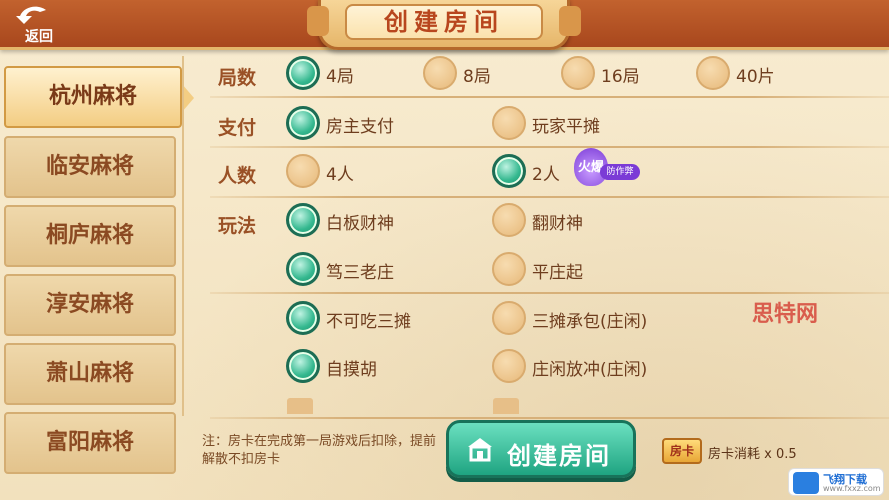 This screenshot has width=889, height=500. I want to click on option-label: 玩家平摊, so click(566, 127).